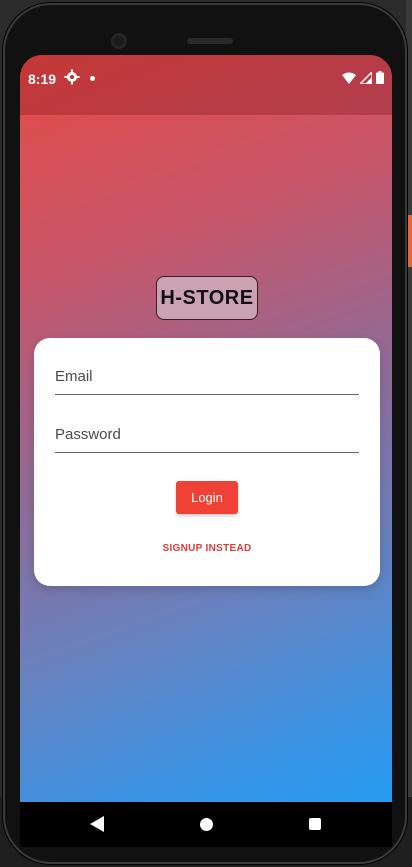  What do you see at coordinates (92, 78) in the screenshot?
I see `notification-dot-icon` at bounding box center [92, 78].